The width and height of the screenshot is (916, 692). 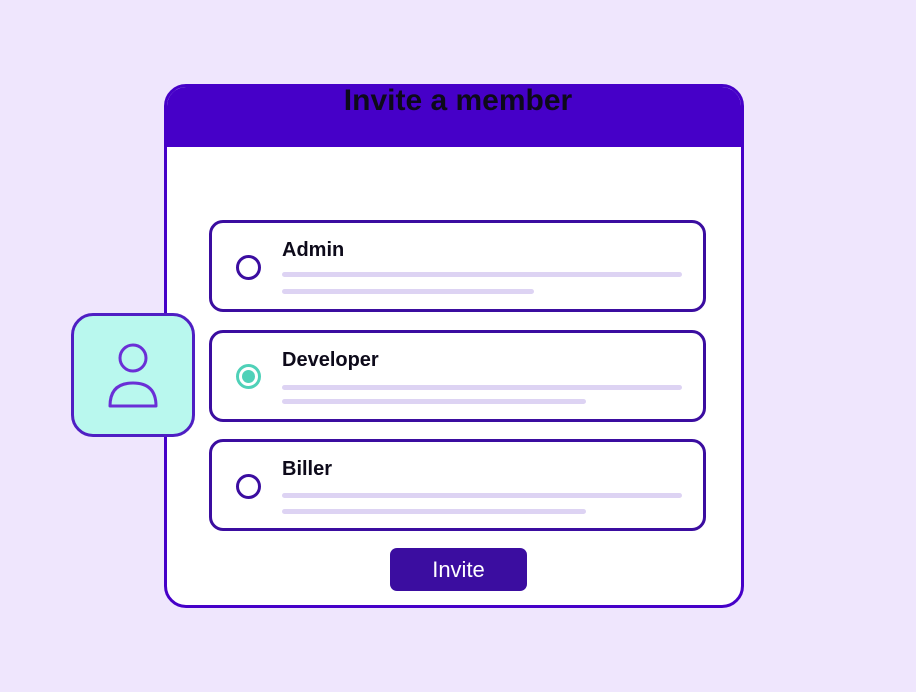 I want to click on role-option-admin: Admin, so click(x=457, y=266).